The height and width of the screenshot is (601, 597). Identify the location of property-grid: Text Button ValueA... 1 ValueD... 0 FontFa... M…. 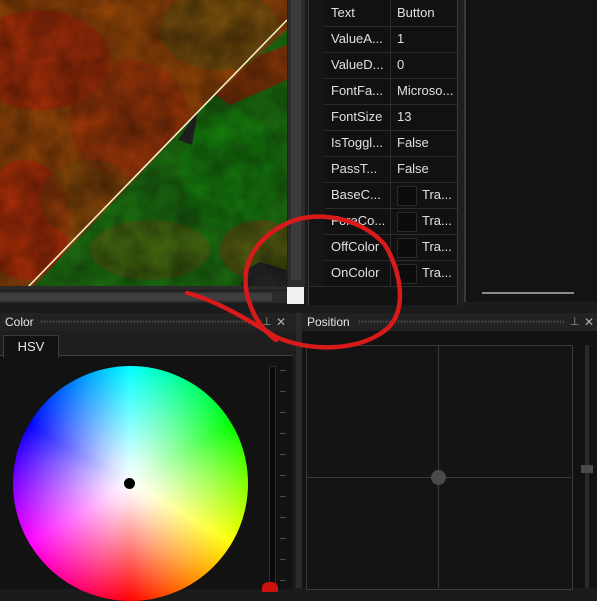
(383, 152).